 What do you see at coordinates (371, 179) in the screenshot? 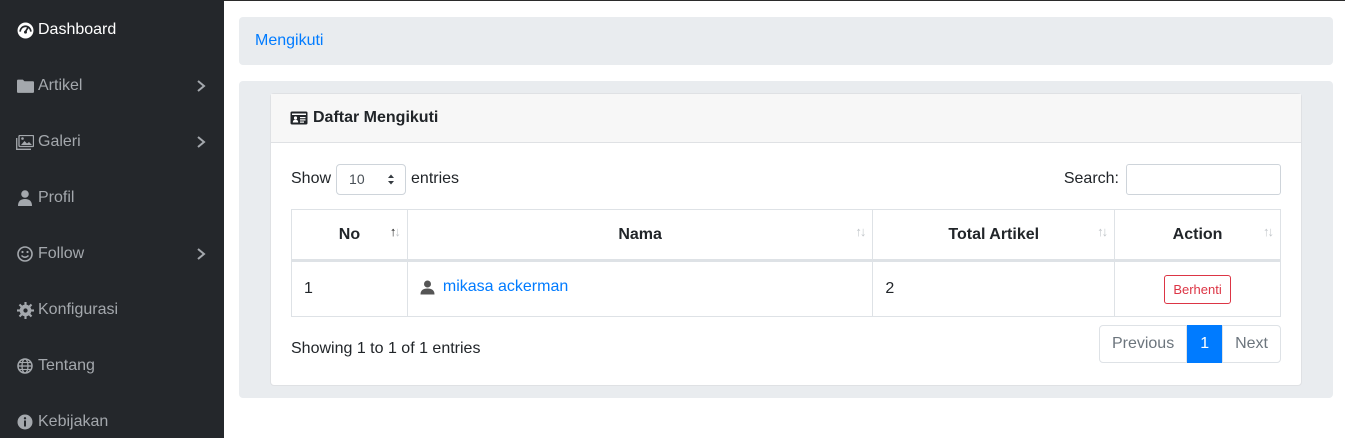
I see `entries-select: 10` at bounding box center [371, 179].